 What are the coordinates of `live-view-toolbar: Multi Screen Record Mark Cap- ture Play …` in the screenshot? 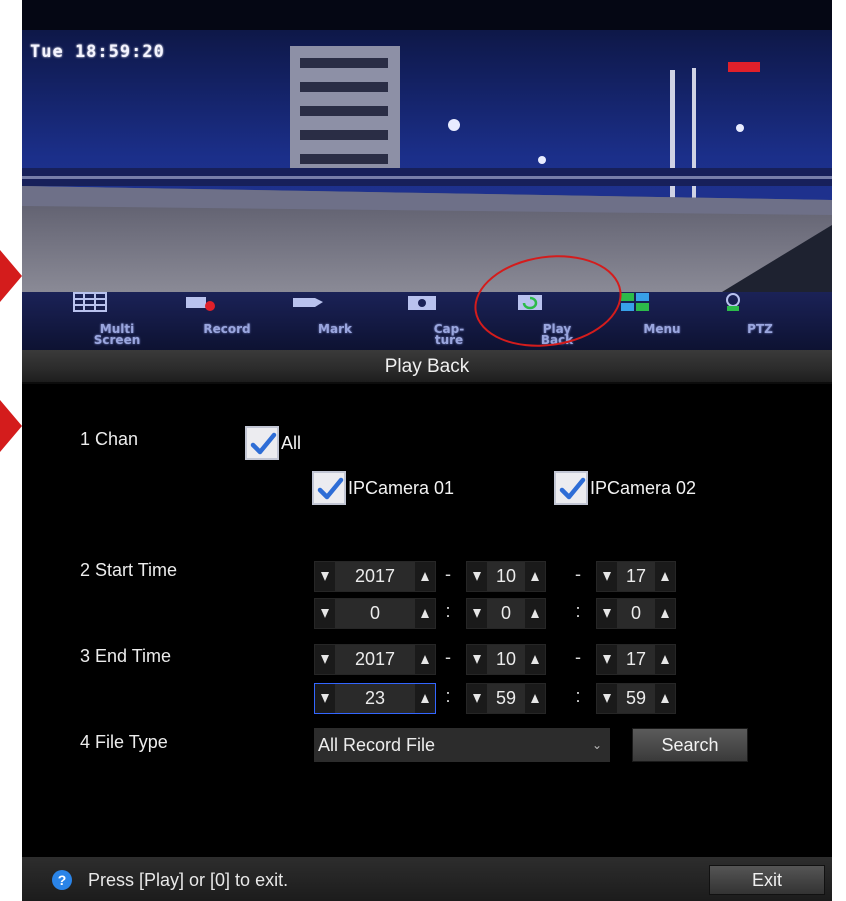 It's located at (427, 321).